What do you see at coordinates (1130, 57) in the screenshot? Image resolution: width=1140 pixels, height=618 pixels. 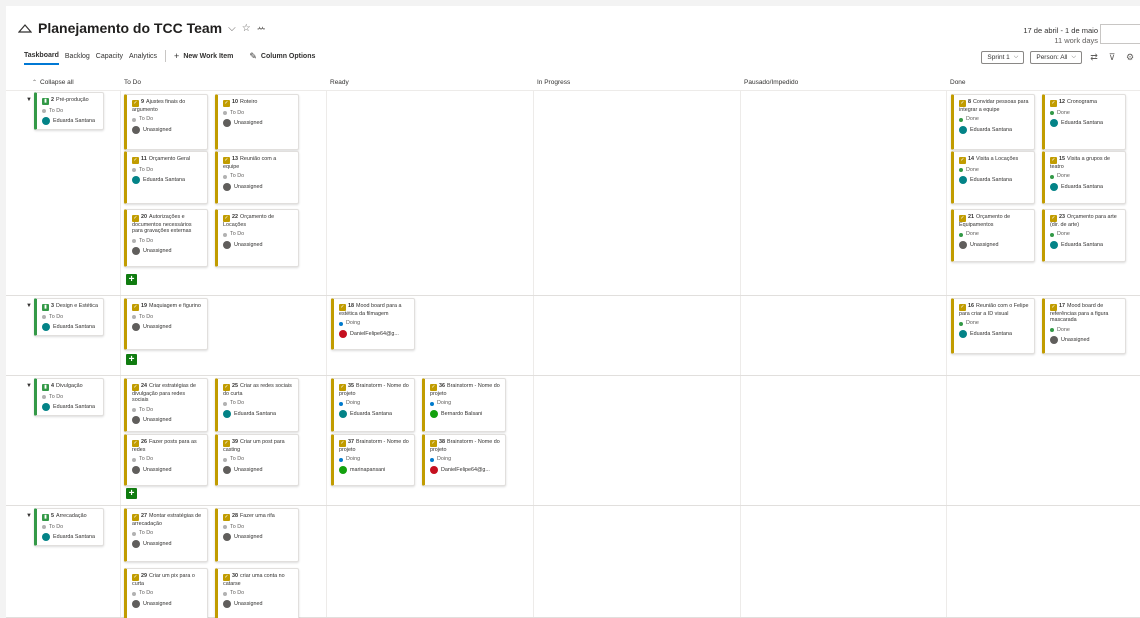 I see `gear-icon: ⚙` at bounding box center [1130, 57].